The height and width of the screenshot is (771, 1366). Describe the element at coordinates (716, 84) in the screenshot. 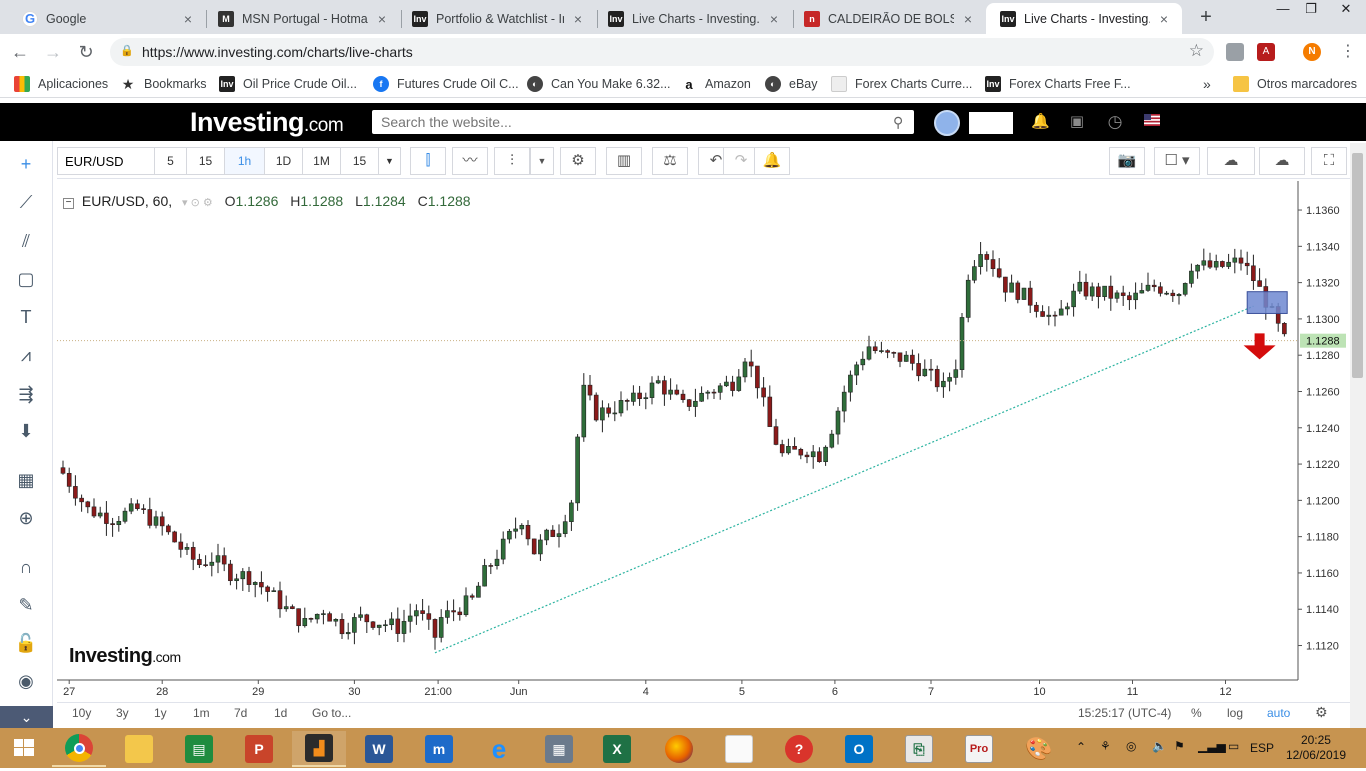

I see `bookmark-amazon: a Amazon` at that location.